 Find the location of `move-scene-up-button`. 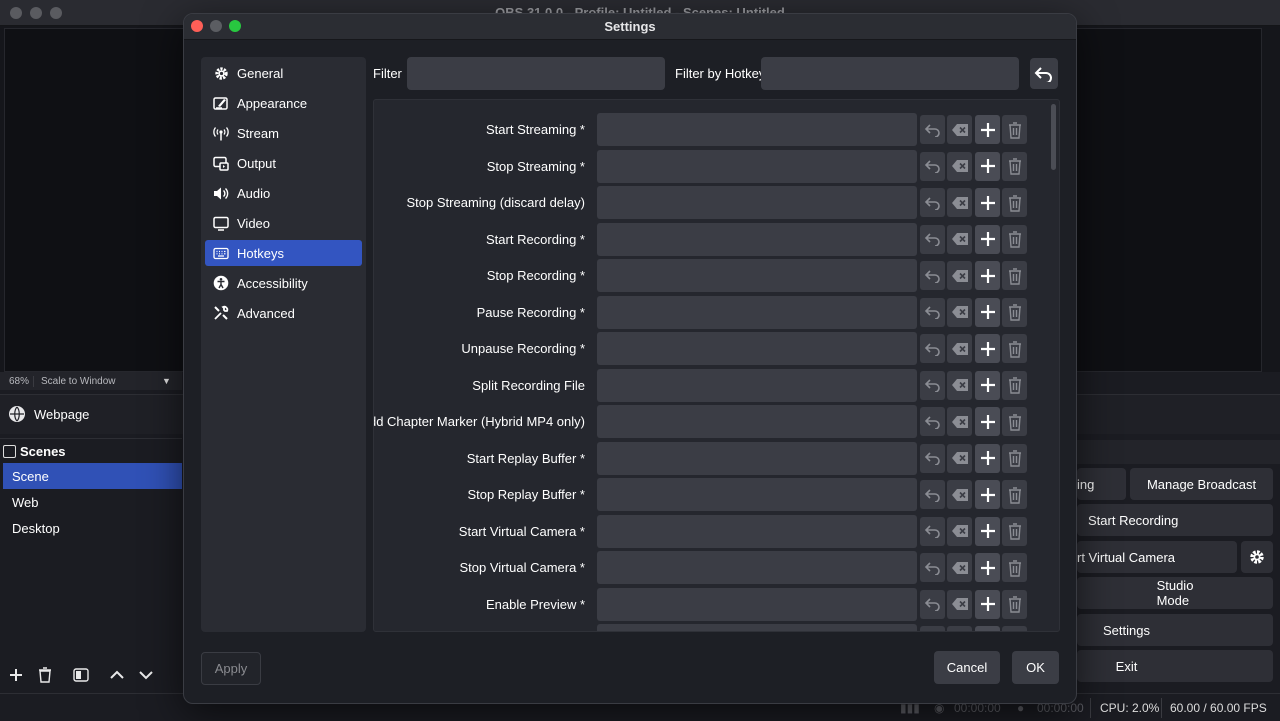

move-scene-up-button is located at coordinates (117, 675).